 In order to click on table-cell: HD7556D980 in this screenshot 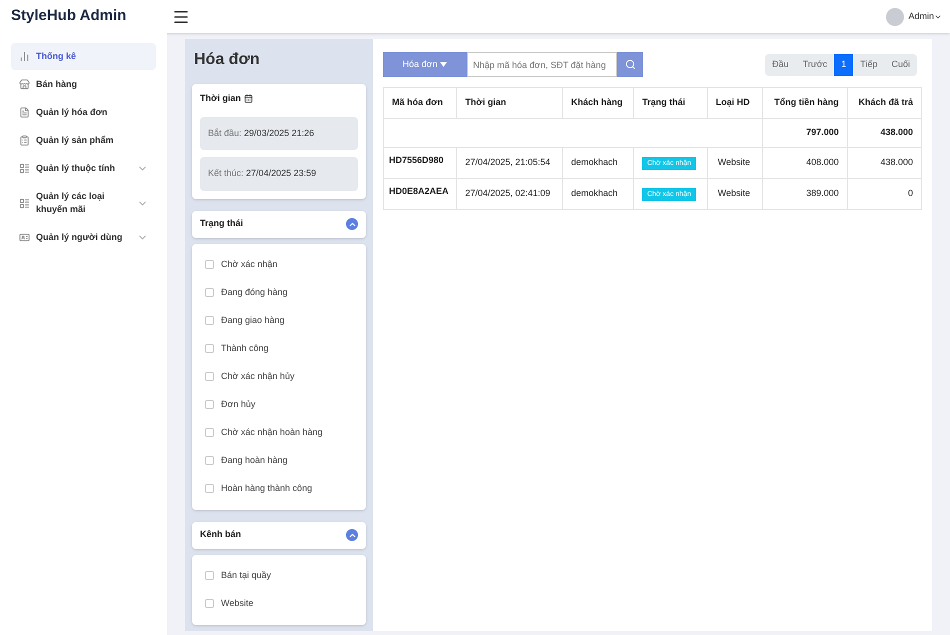, I will do `click(420, 163)`.